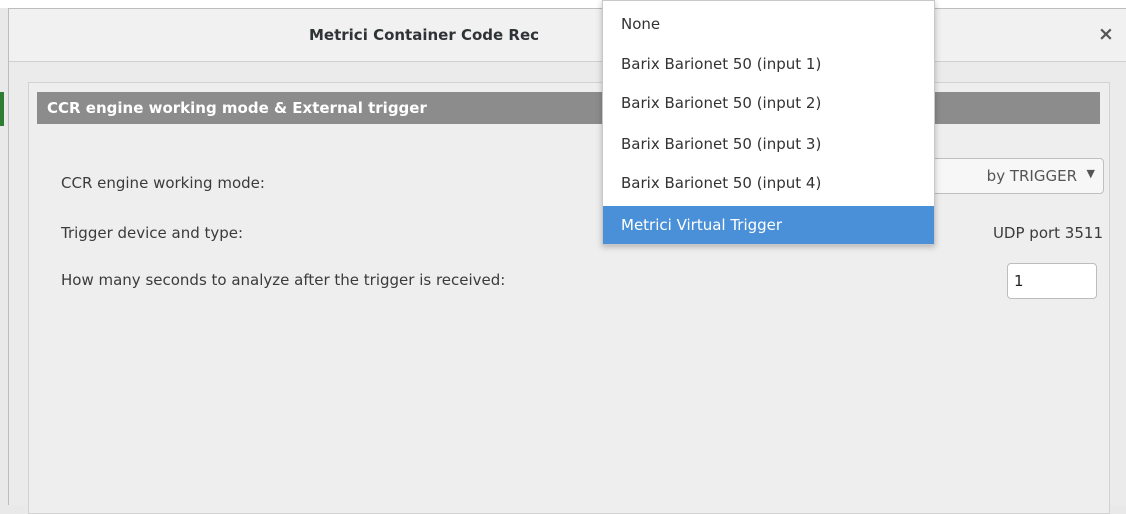 The height and width of the screenshot is (514, 1126). What do you see at coordinates (2, 109) in the screenshot?
I see `background-window-accent` at bounding box center [2, 109].